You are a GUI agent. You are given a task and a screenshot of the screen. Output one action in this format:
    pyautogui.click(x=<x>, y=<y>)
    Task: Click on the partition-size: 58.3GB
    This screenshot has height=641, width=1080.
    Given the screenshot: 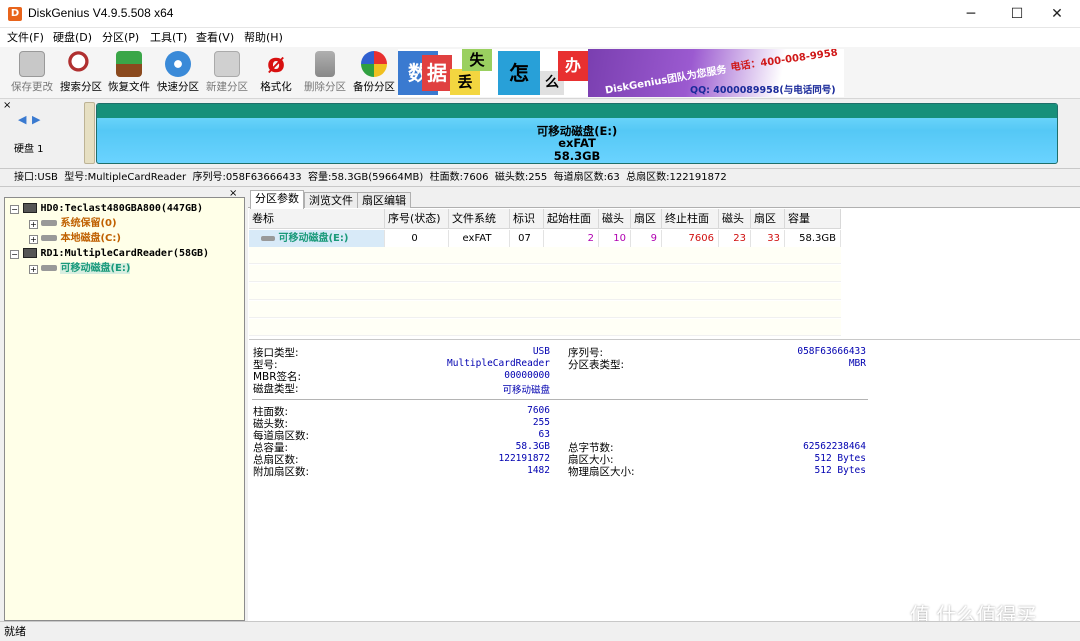 What is the action you would take?
    pyautogui.click(x=577, y=156)
    